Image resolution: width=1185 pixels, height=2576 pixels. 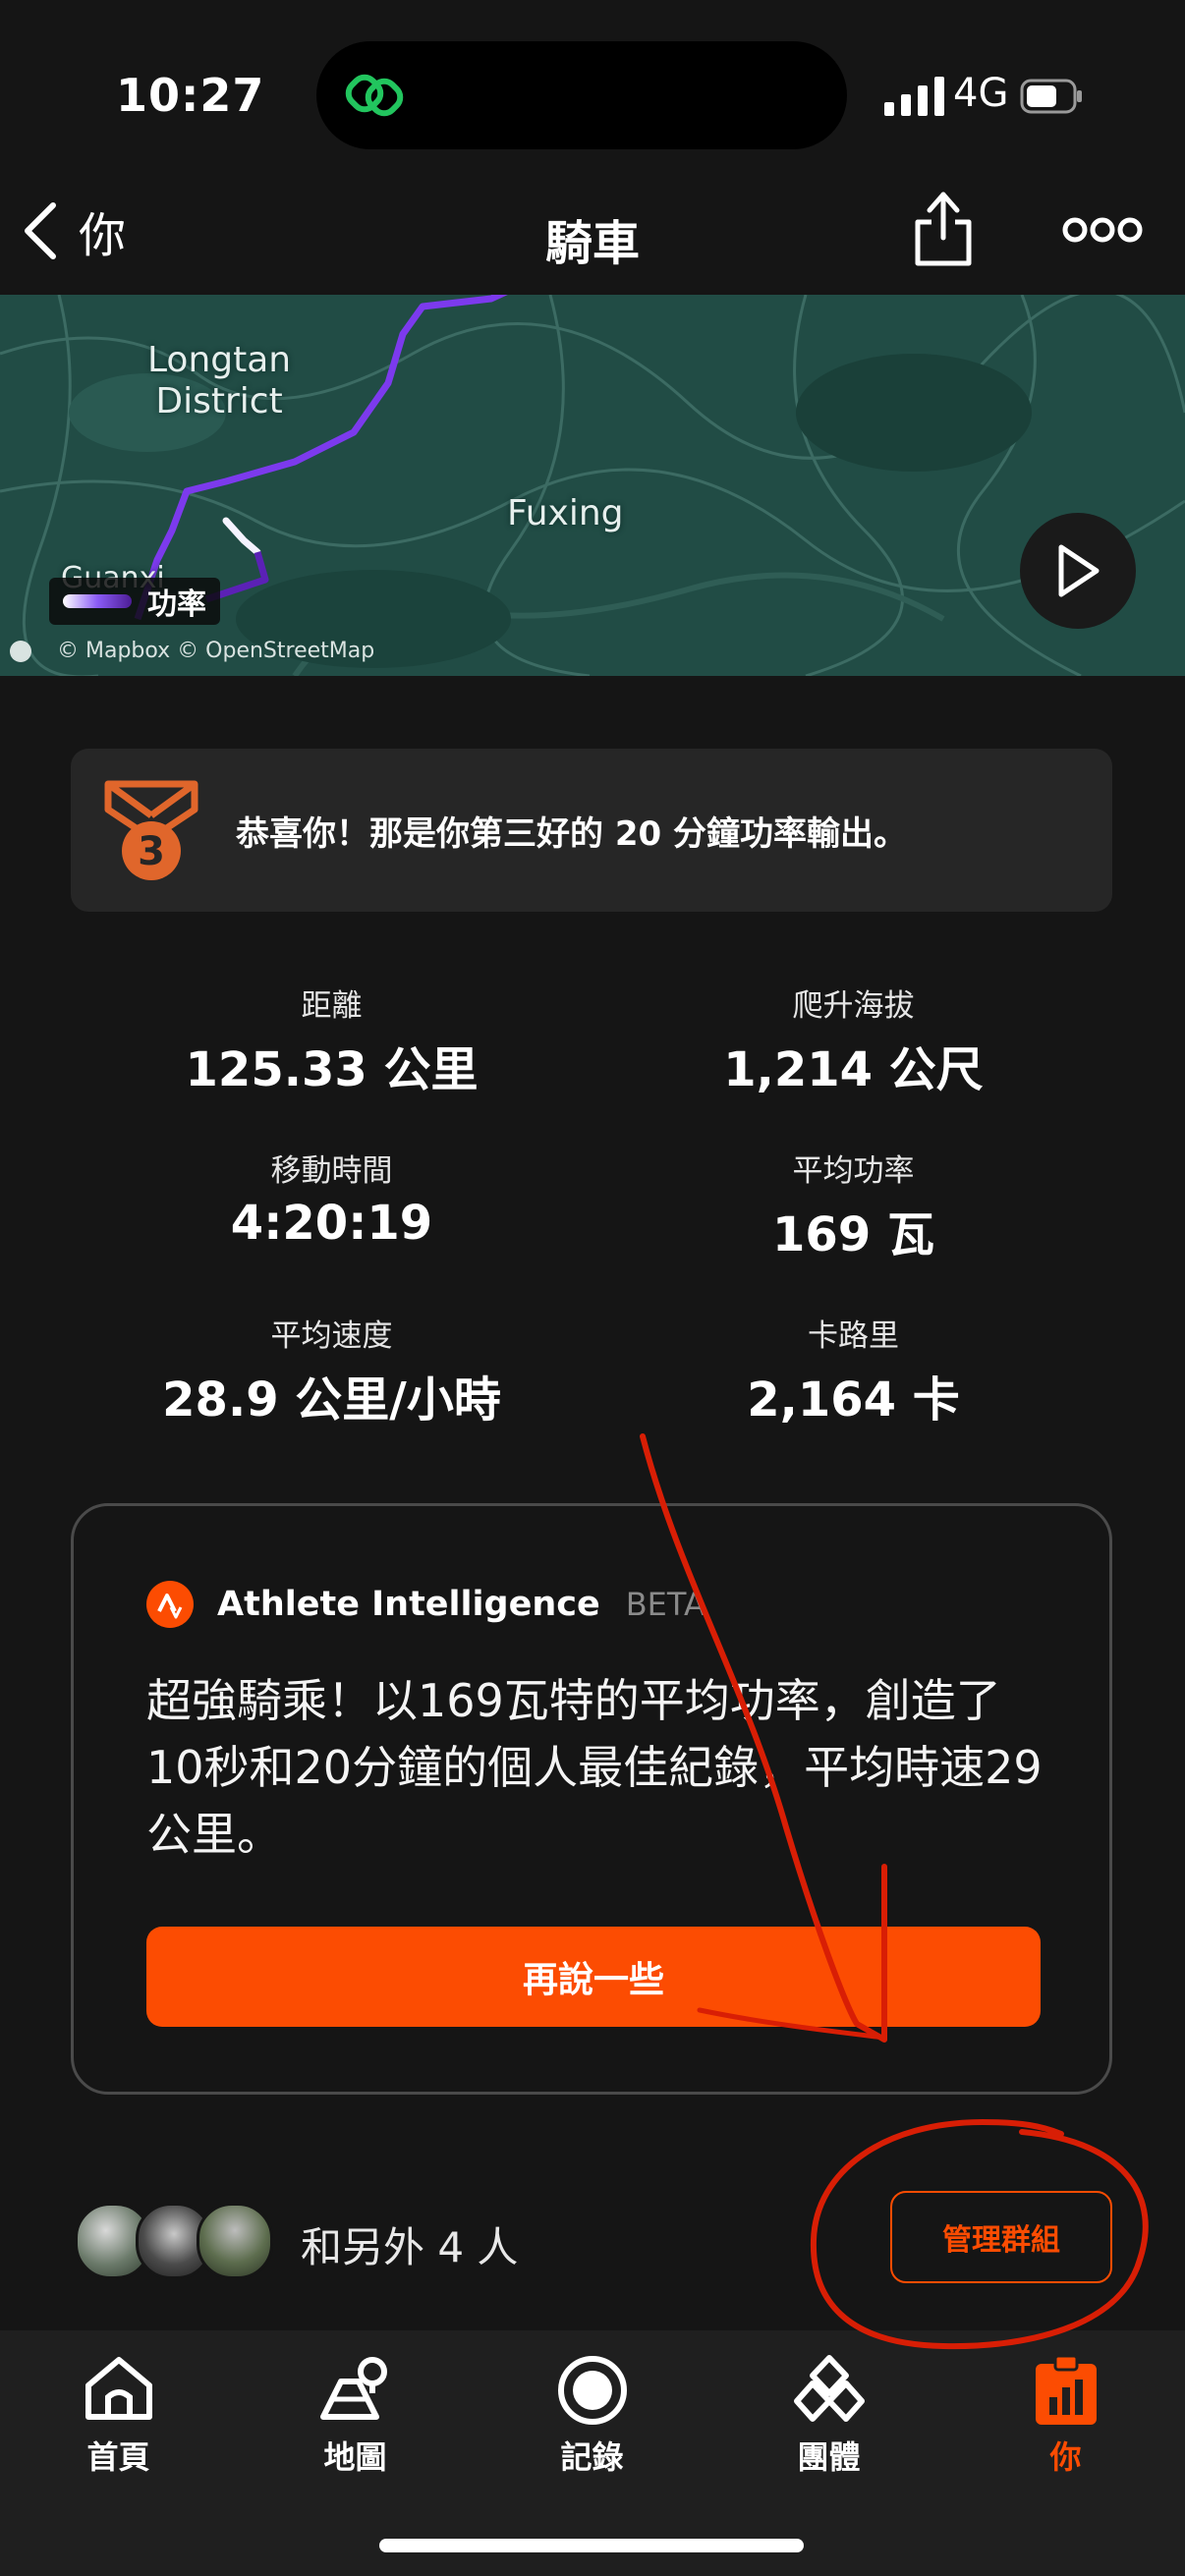 What do you see at coordinates (1051, 96) in the screenshot?
I see `battery-icon` at bounding box center [1051, 96].